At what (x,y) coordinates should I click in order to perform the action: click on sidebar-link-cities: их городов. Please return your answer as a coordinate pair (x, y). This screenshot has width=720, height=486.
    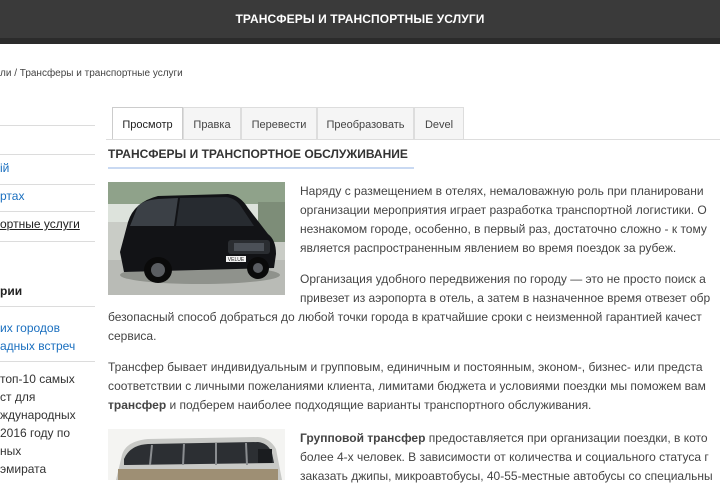
    Looking at the image, I should click on (30, 328).